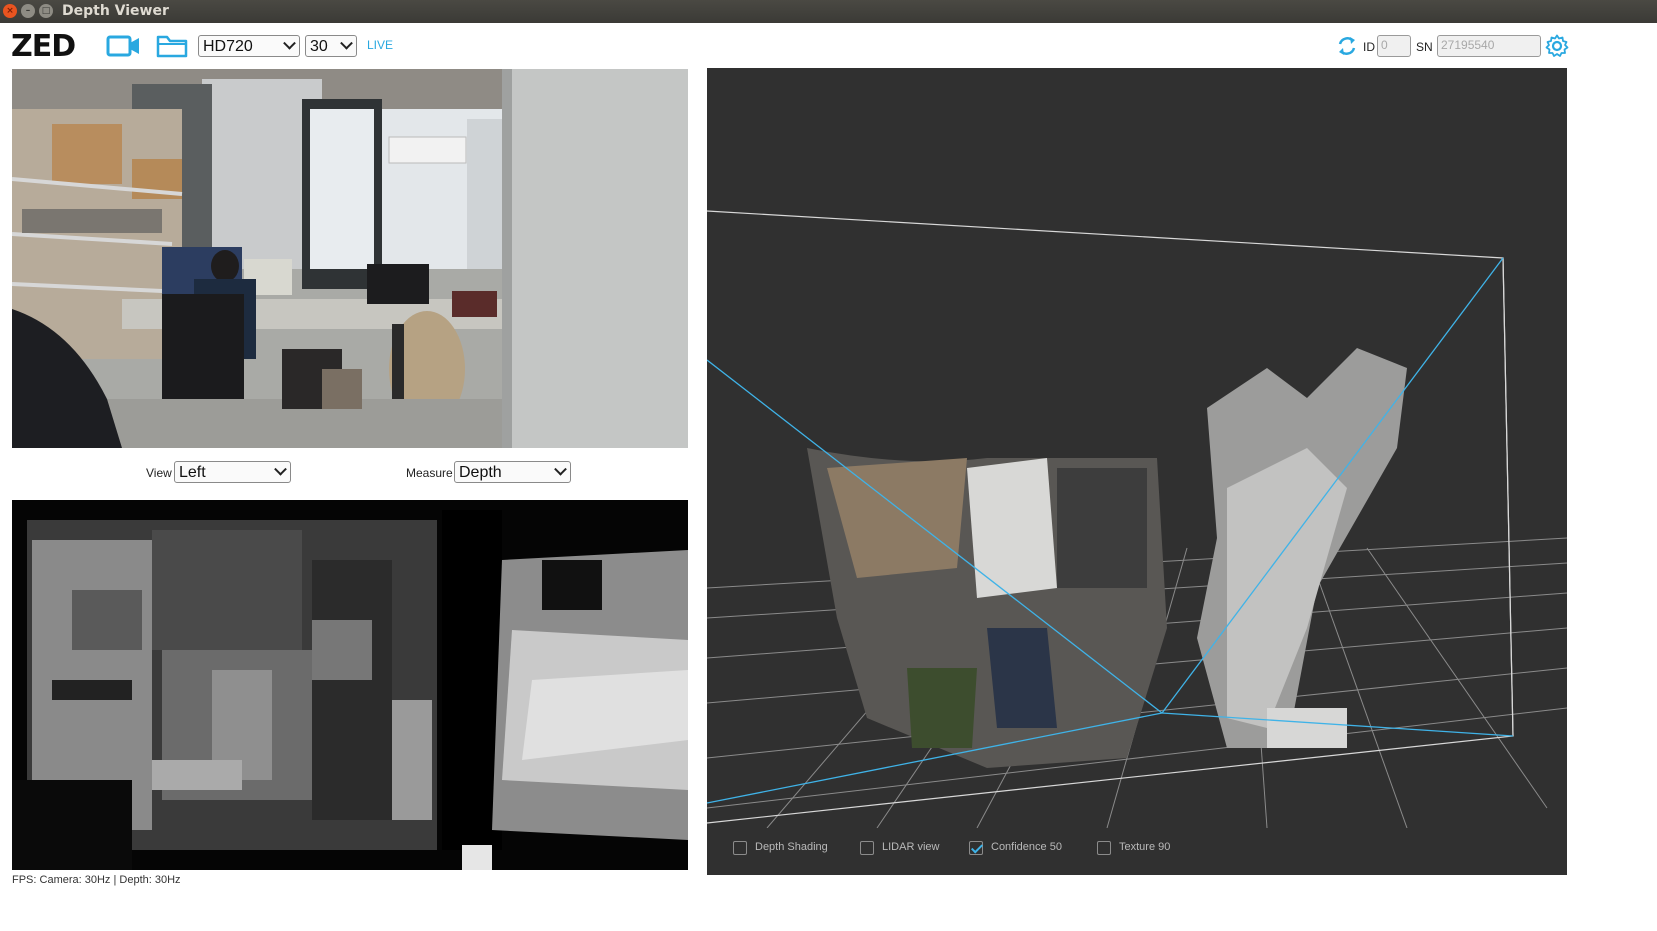  Describe the element at coordinates (331, 46) in the screenshot. I see `fps-select: 30` at that location.